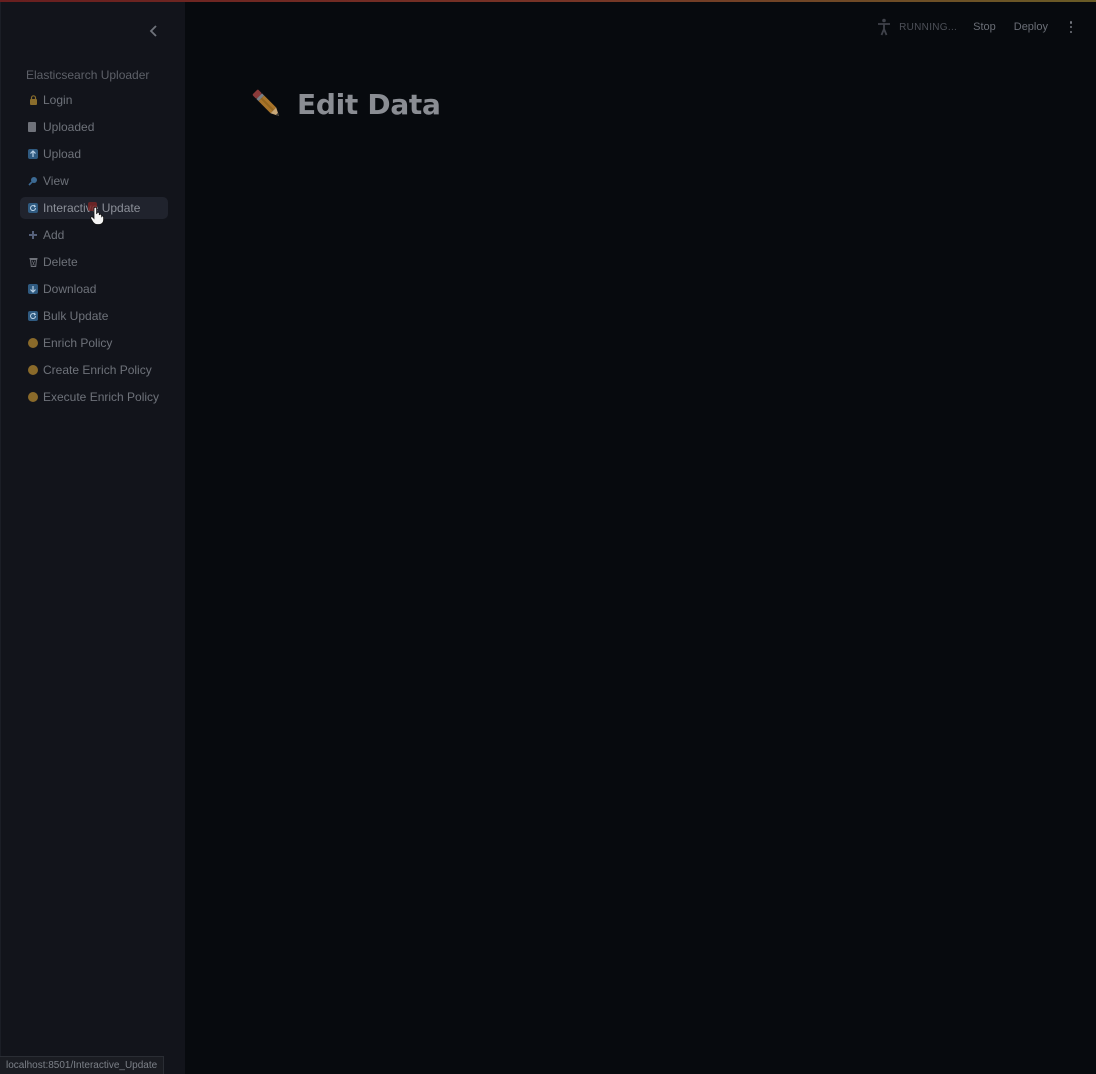 This screenshot has width=1096, height=1074. I want to click on sidebar-item-label: Upload, so click(62, 154).